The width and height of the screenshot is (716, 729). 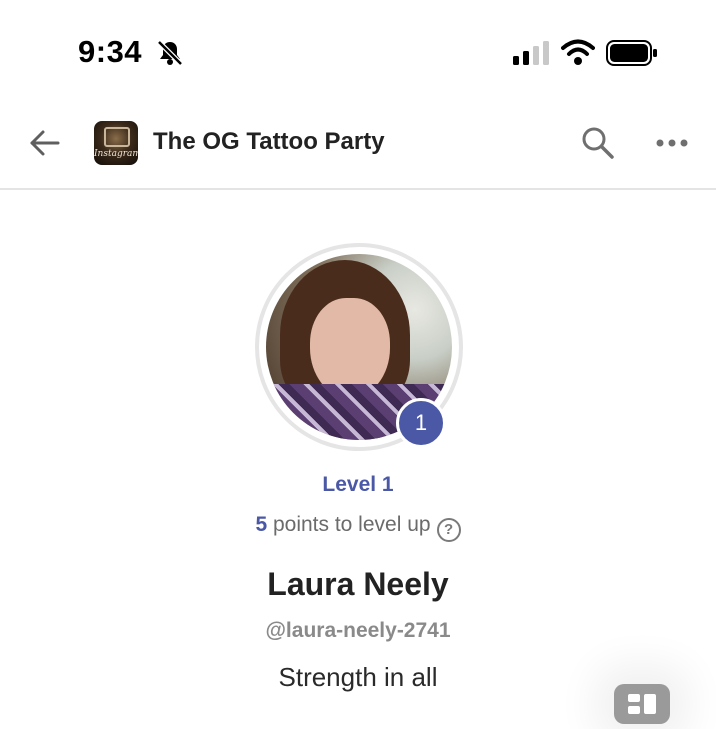 I want to click on profile-bio: Strength in all, so click(x=358, y=677).